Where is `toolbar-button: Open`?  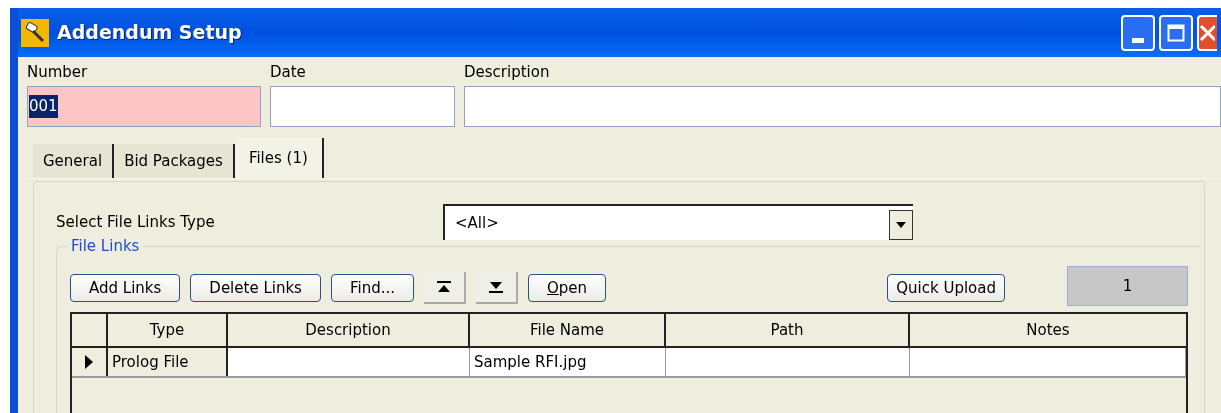
toolbar-button: Open is located at coordinates (567, 288).